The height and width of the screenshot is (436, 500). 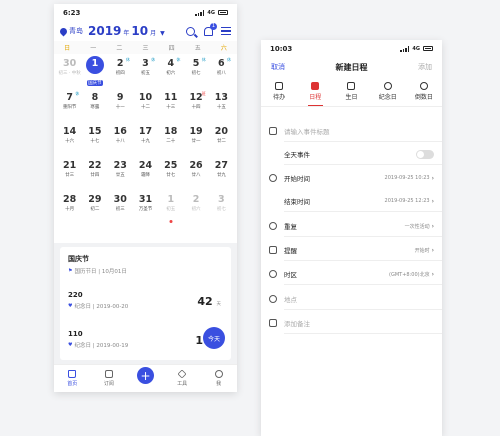 I want to click on tab-home: 首页, so click(x=72, y=378).